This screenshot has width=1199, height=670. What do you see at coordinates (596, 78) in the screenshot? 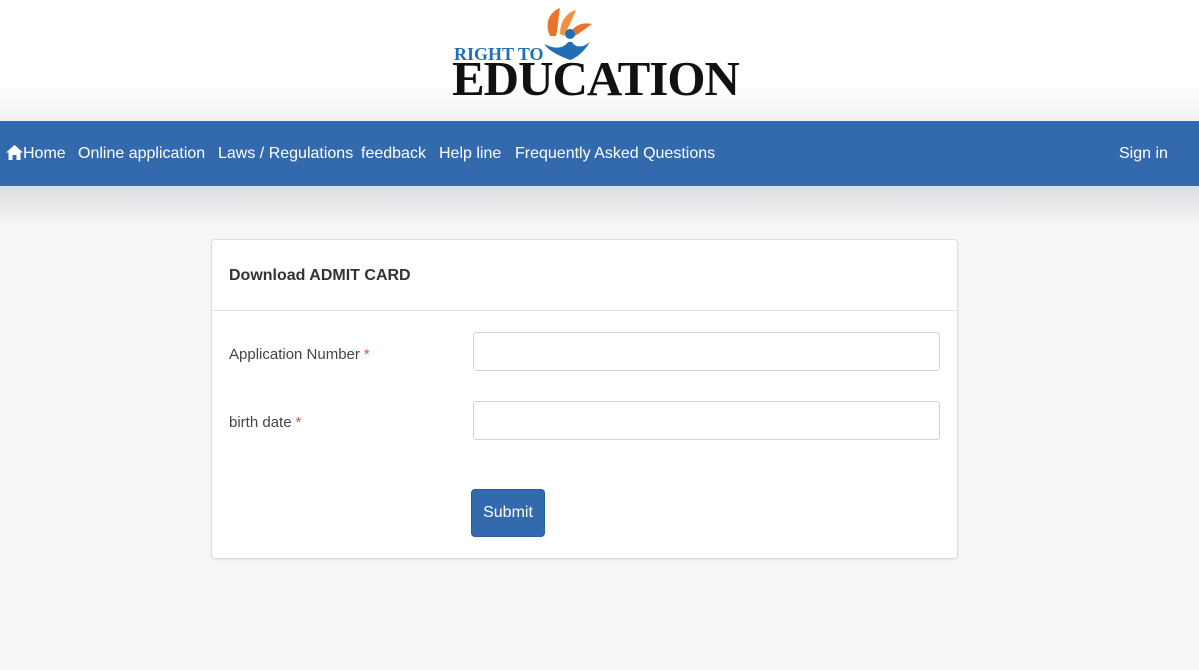
I see `logo-text-line2: EDUCATION` at bounding box center [596, 78].